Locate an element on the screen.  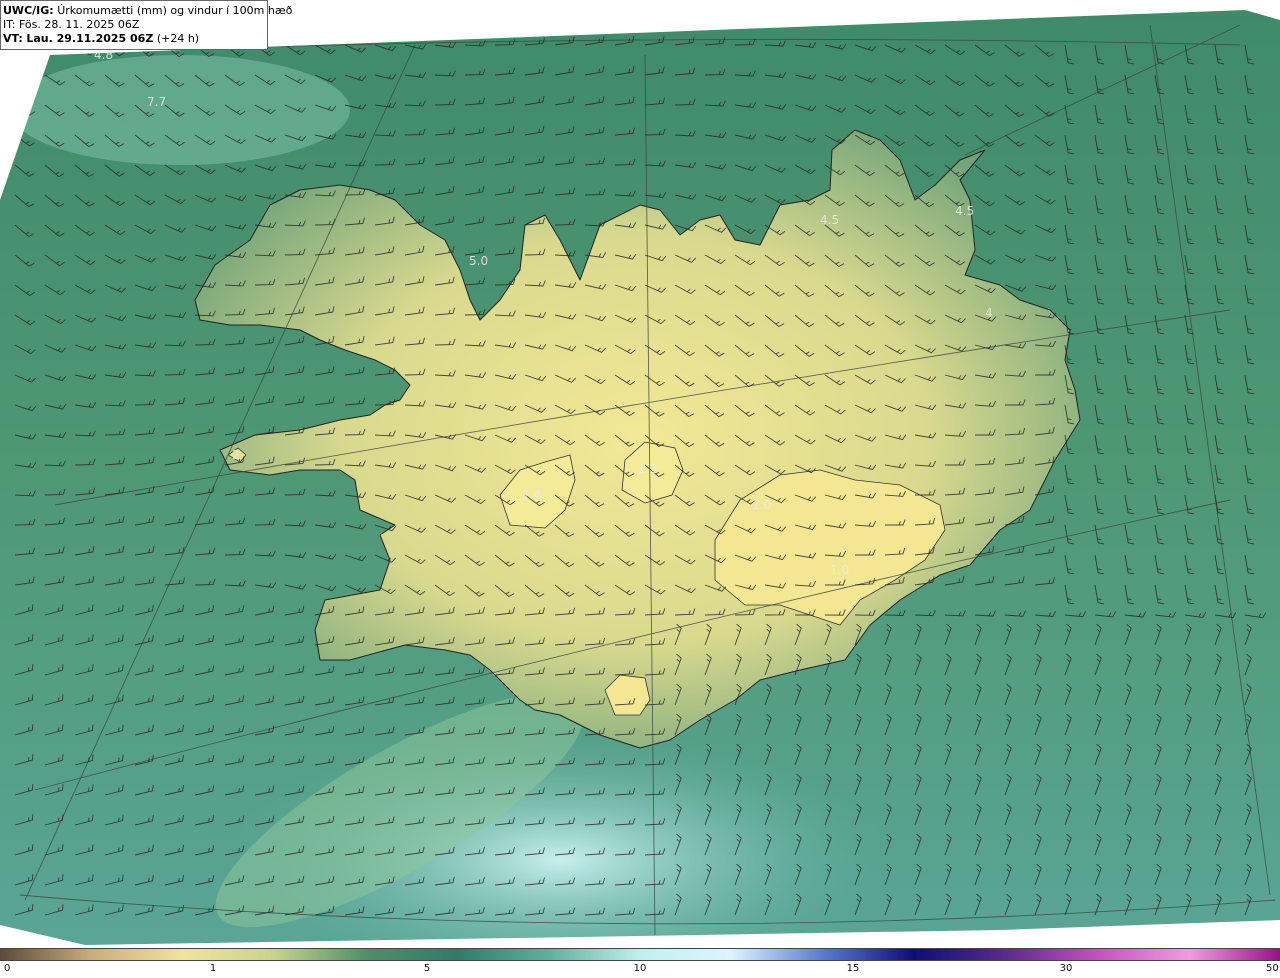
colorbar-gradient is located at coordinates (640, 954).